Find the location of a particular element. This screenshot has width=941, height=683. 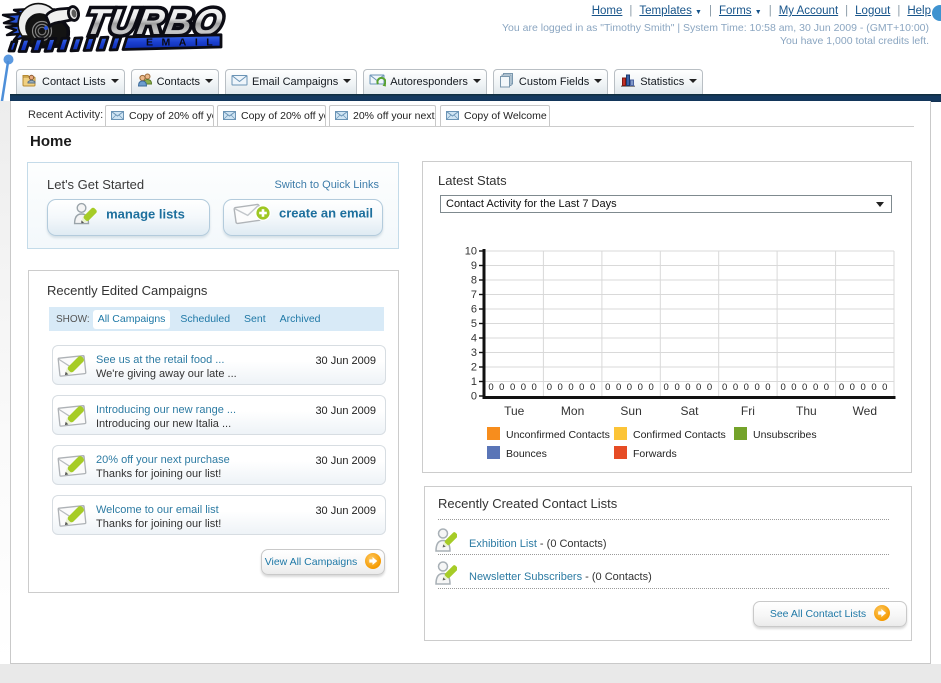

svg-text: Wed is located at coordinates (865, 411).